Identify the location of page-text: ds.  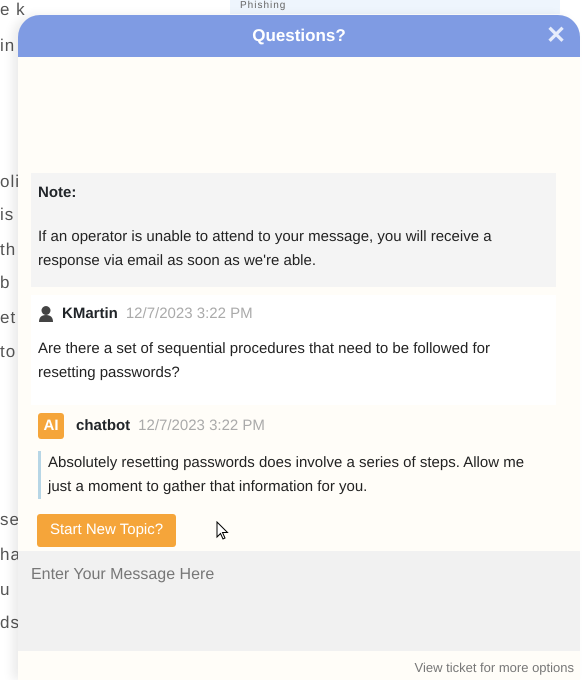
(10, 623).